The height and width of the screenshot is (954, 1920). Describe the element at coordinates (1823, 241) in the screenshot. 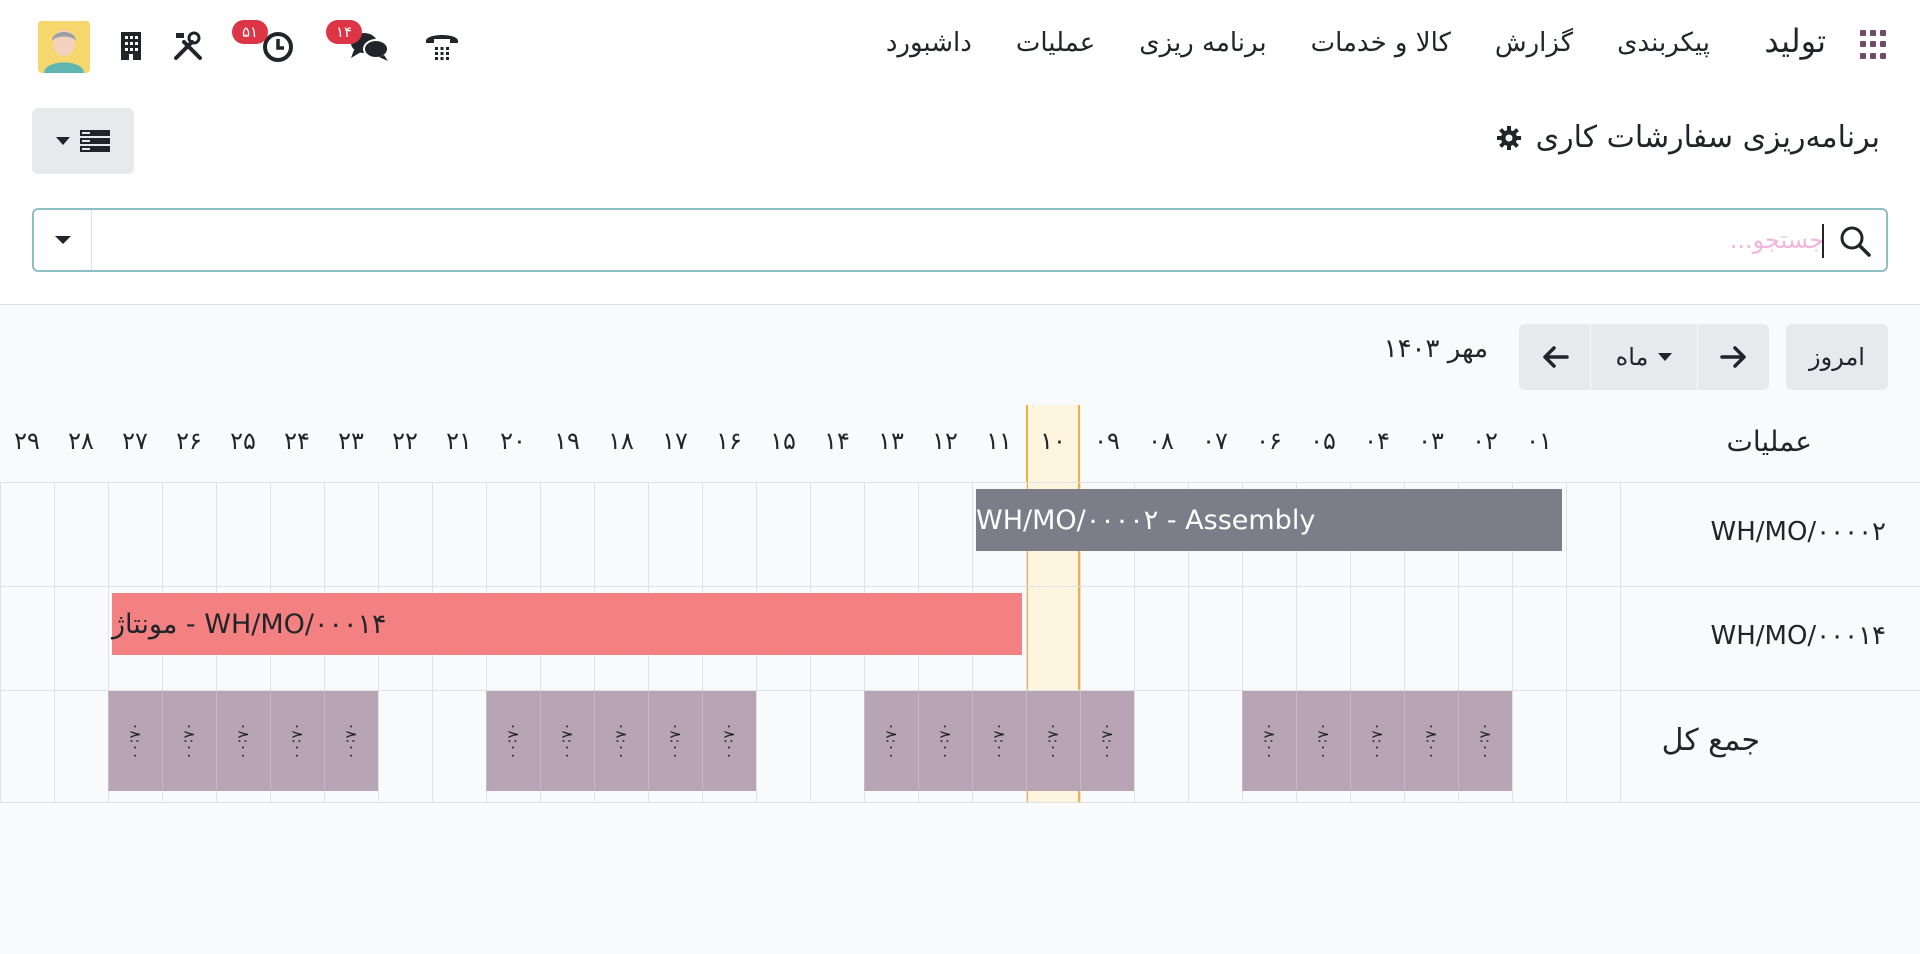

I see `text-cursor` at that location.